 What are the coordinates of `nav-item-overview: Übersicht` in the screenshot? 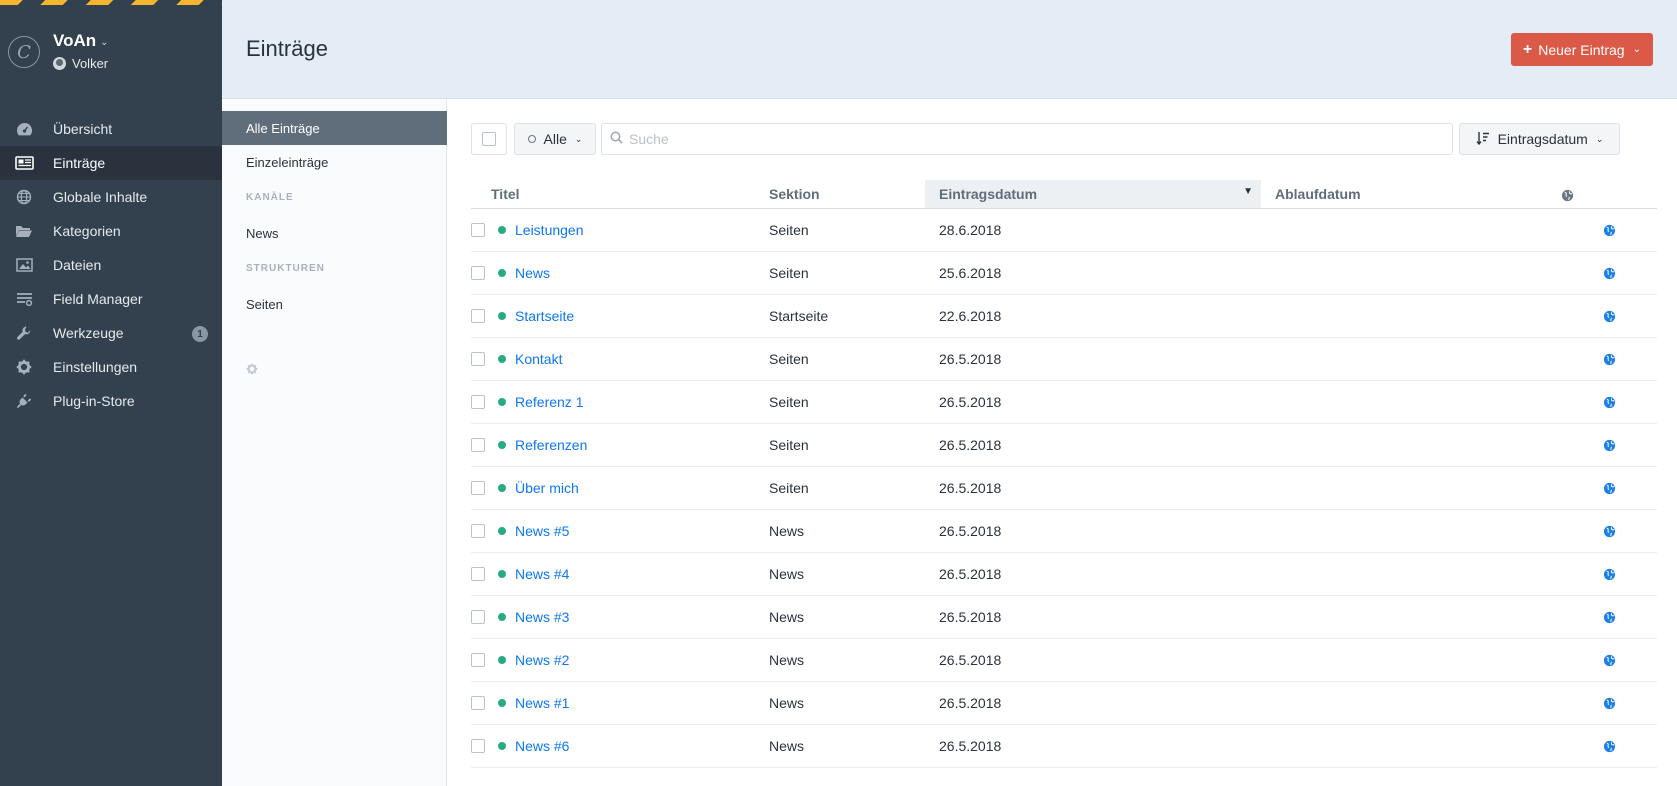 It's located at (111, 129).